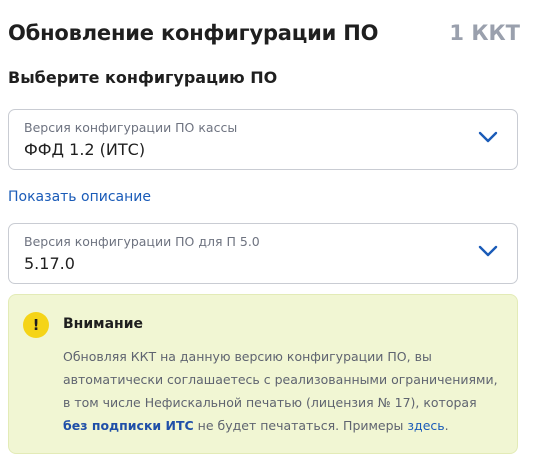 The height and width of the screenshot is (467, 536). I want to click on kkt-count-badge: 1 ККТ, so click(484, 33).